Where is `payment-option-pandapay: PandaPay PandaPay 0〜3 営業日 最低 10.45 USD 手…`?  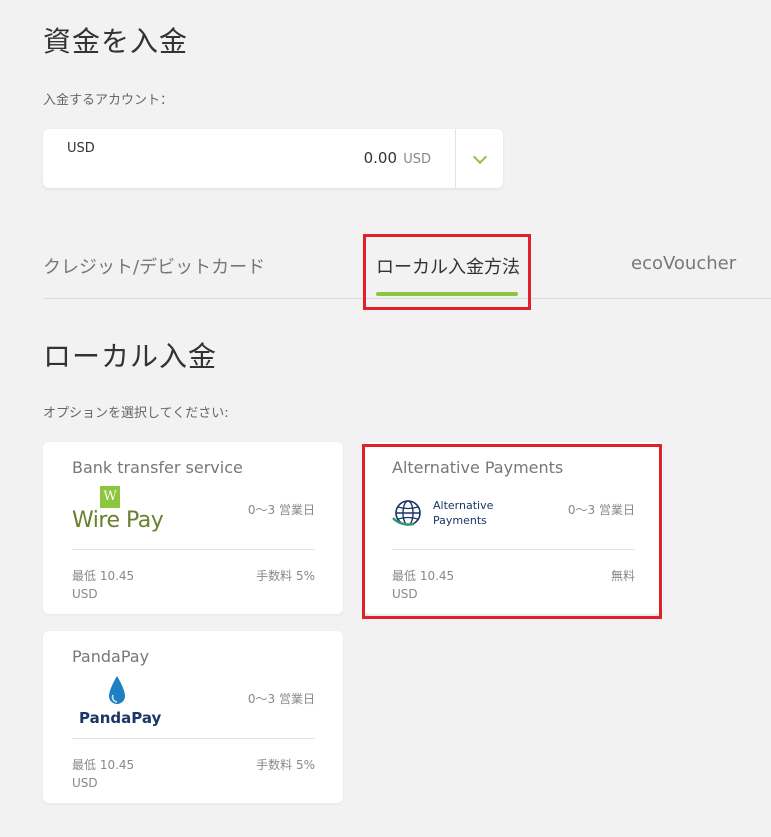
payment-option-pandapay: PandaPay PandaPay 0〜3 営業日 最低 10.45 USD 手… is located at coordinates (193, 717).